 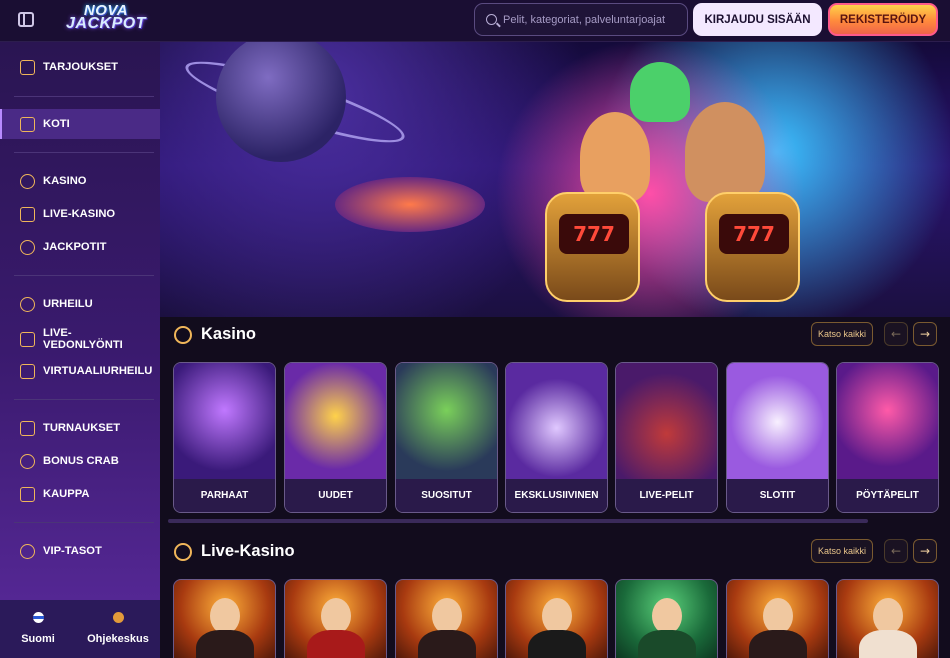 What do you see at coordinates (410, 204) in the screenshot?
I see `ufo-illustration` at bounding box center [410, 204].